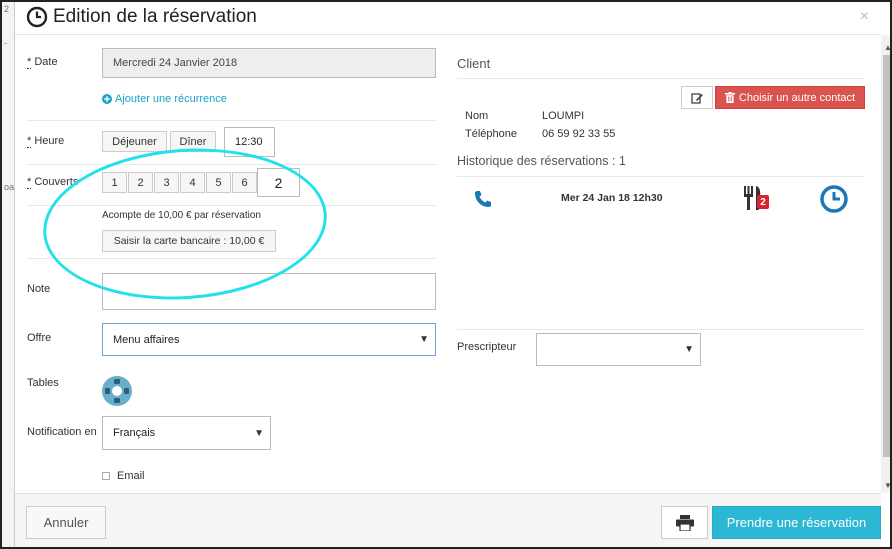 This screenshot has width=892, height=549. I want to click on language-select: Français ▼, so click(186, 433).